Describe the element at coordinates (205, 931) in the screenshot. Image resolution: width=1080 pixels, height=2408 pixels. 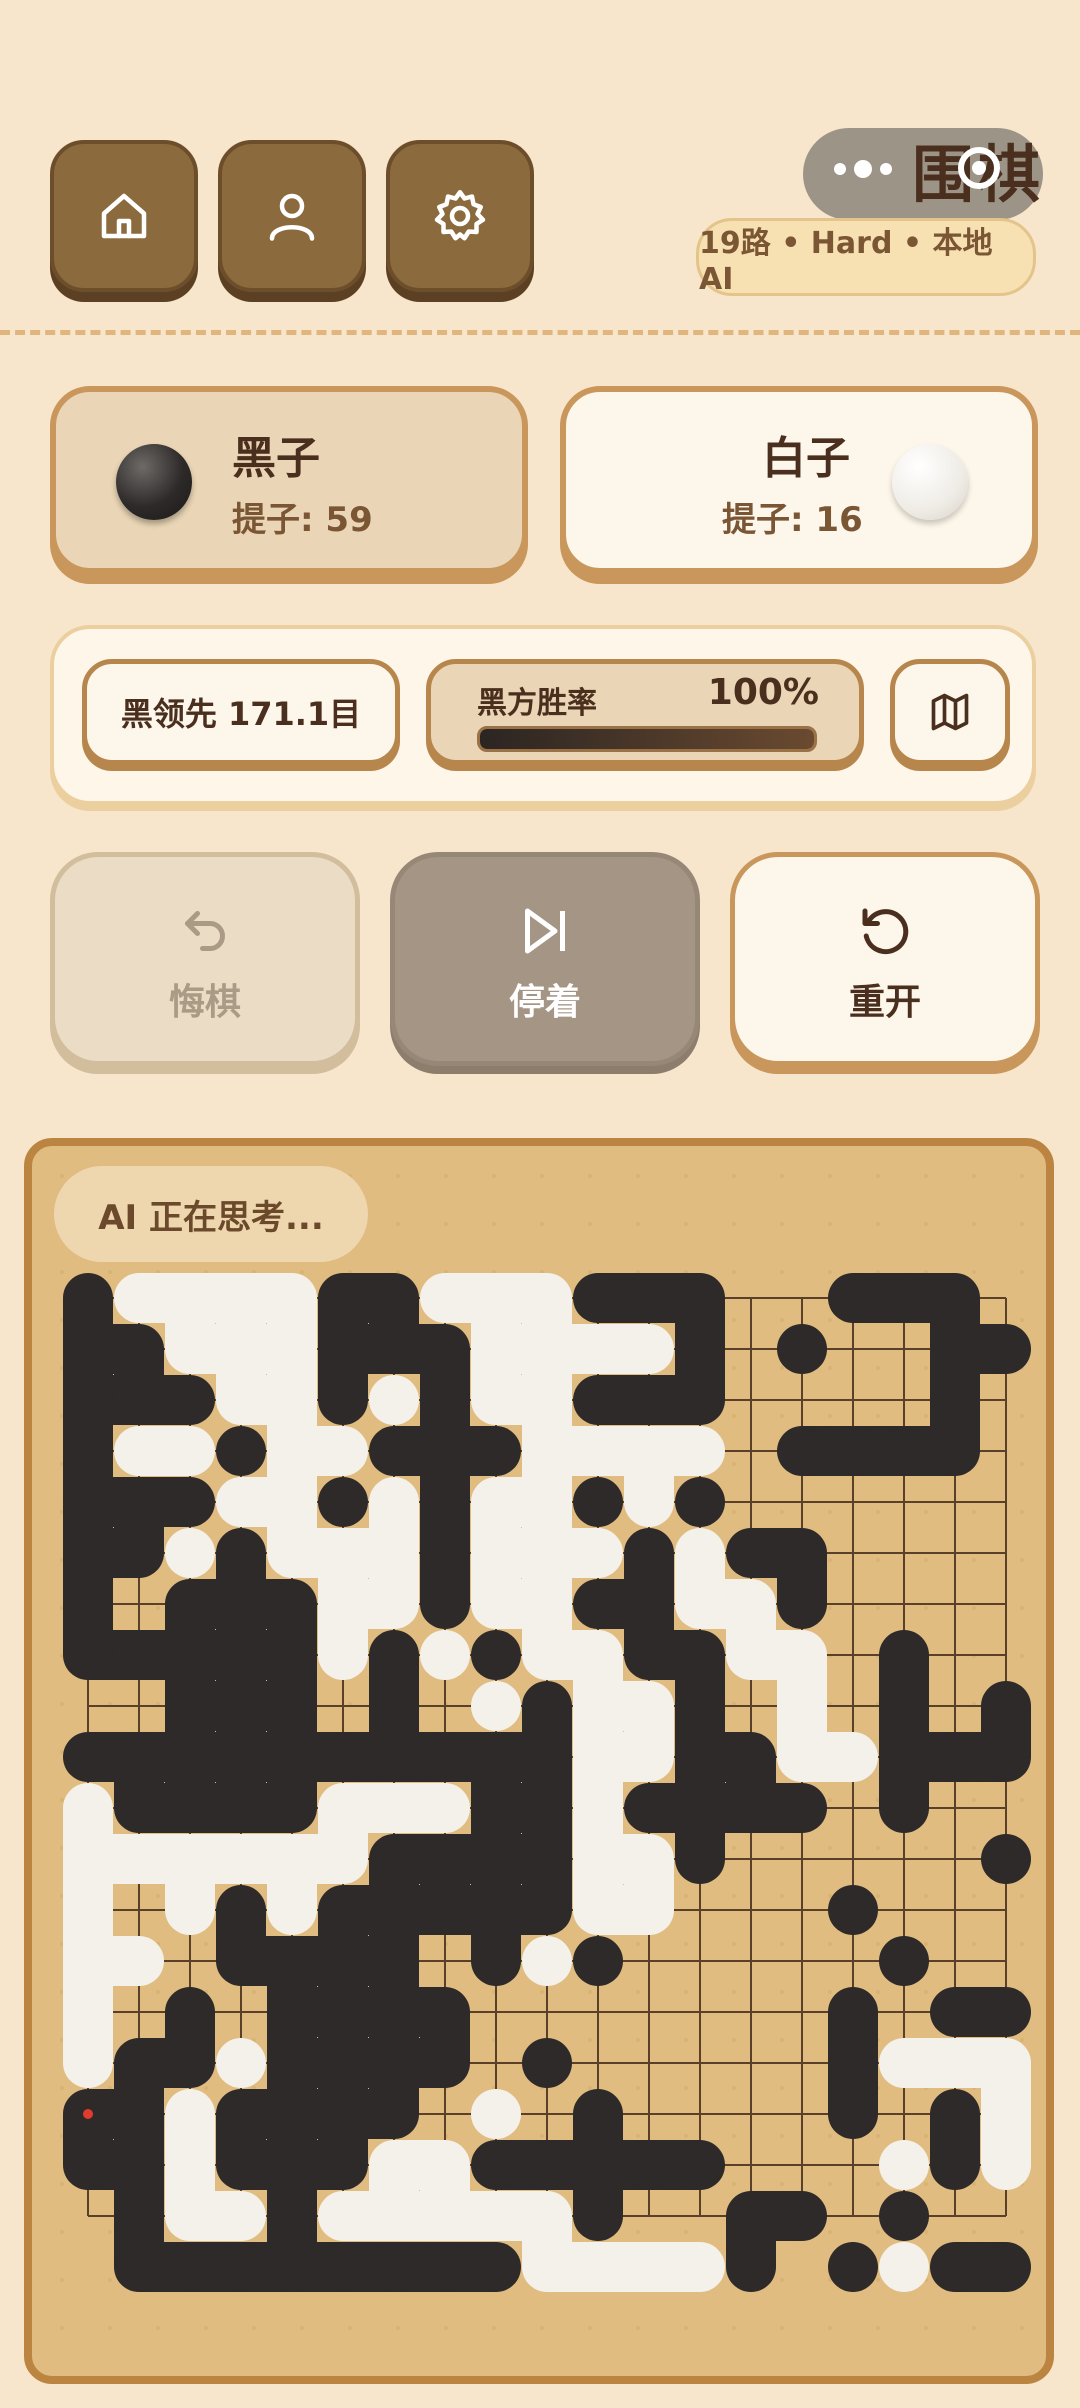
I see `undo-icon` at that location.